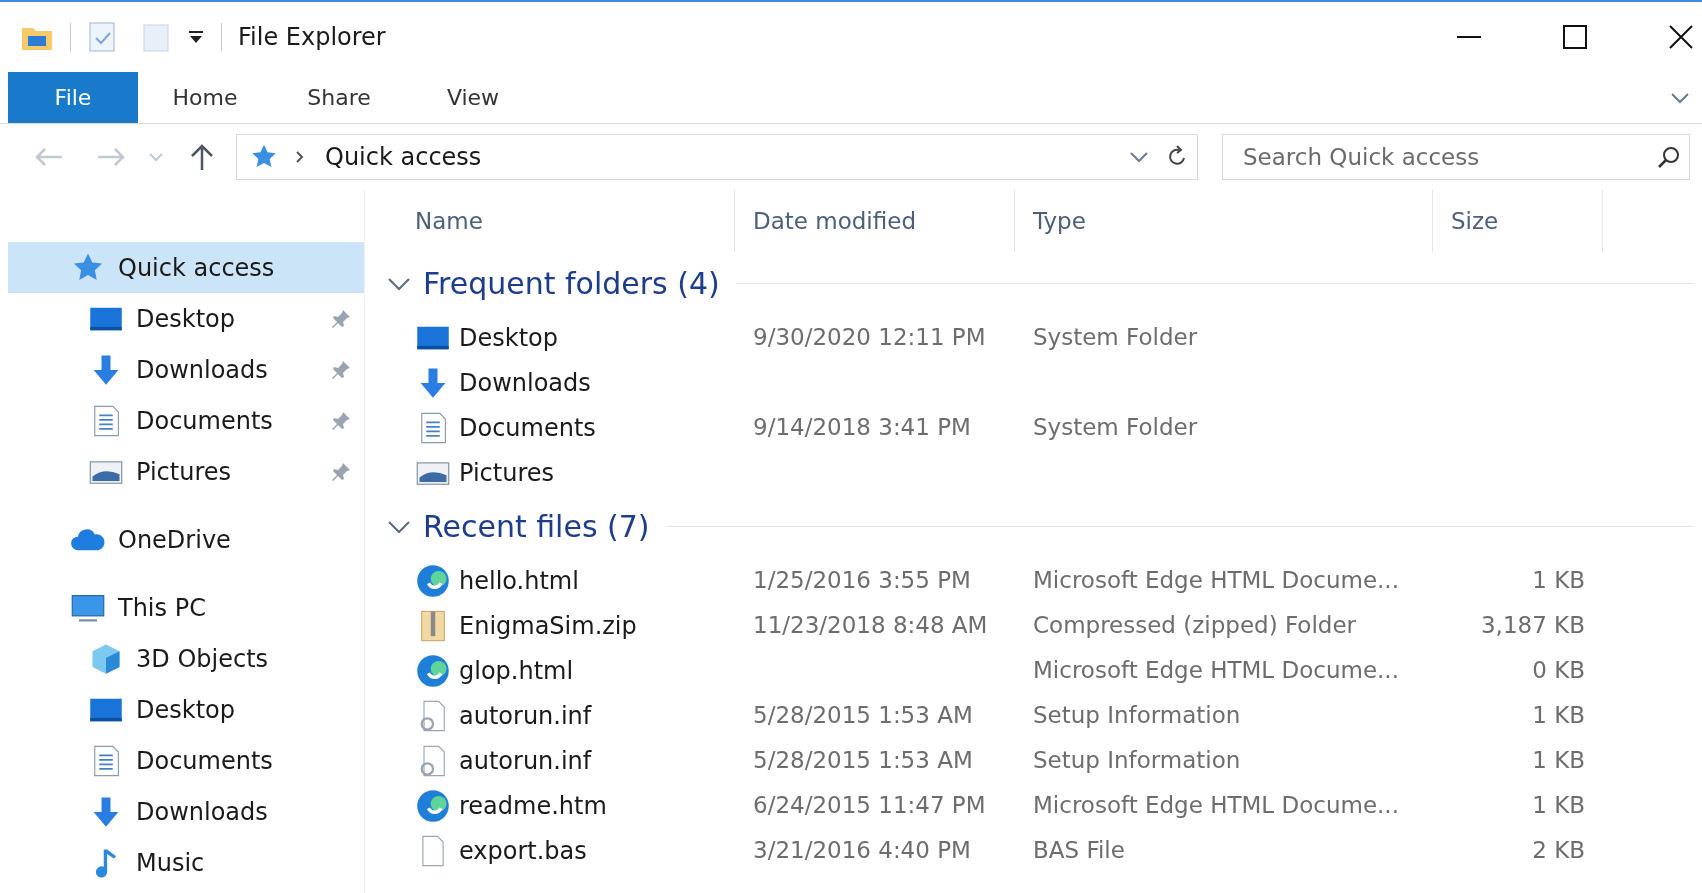 The image size is (1702, 893). What do you see at coordinates (403, 157) in the screenshot?
I see `address-path: Quick access` at bounding box center [403, 157].